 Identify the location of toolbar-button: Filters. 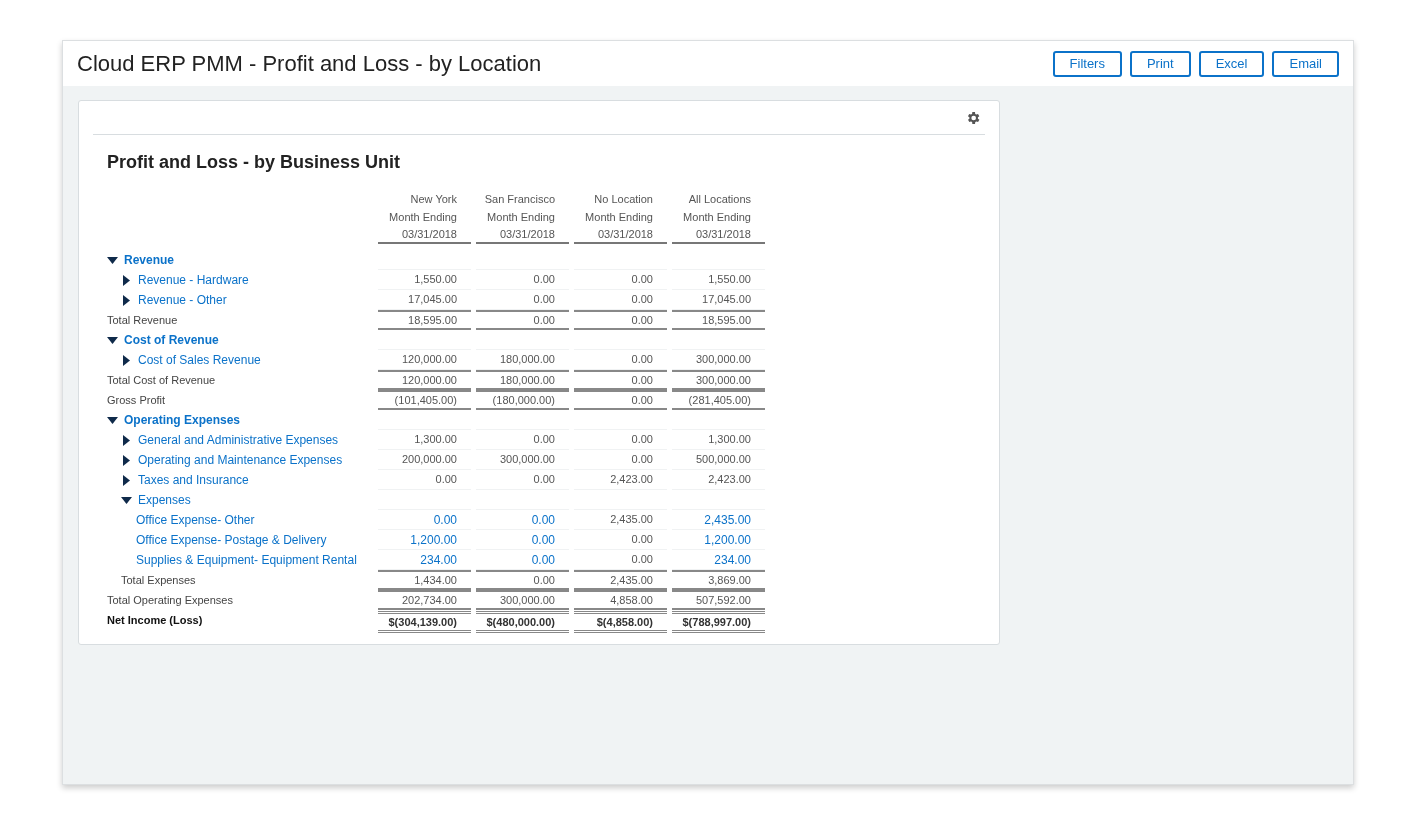
(1087, 63).